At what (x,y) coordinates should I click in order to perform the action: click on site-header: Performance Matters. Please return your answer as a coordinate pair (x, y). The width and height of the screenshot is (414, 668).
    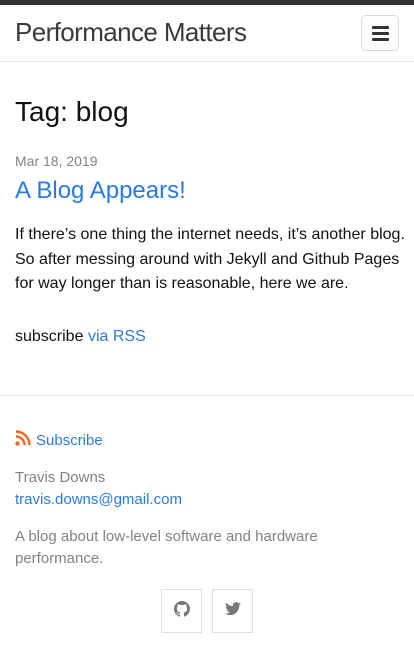
    Looking at the image, I should click on (207, 33).